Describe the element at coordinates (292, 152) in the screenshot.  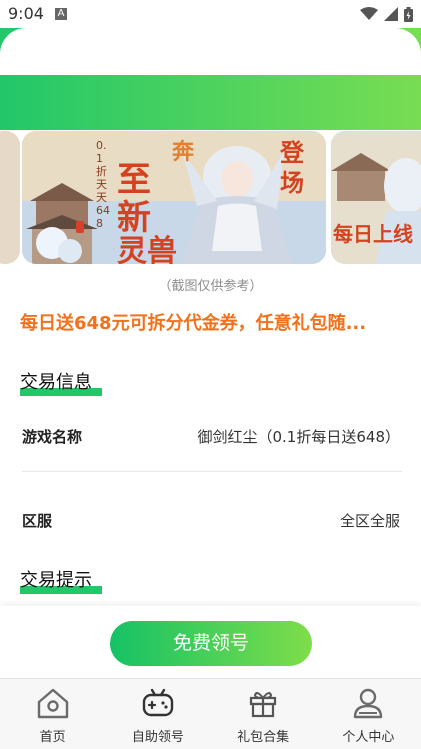
I see `svg-text: 登` at that location.